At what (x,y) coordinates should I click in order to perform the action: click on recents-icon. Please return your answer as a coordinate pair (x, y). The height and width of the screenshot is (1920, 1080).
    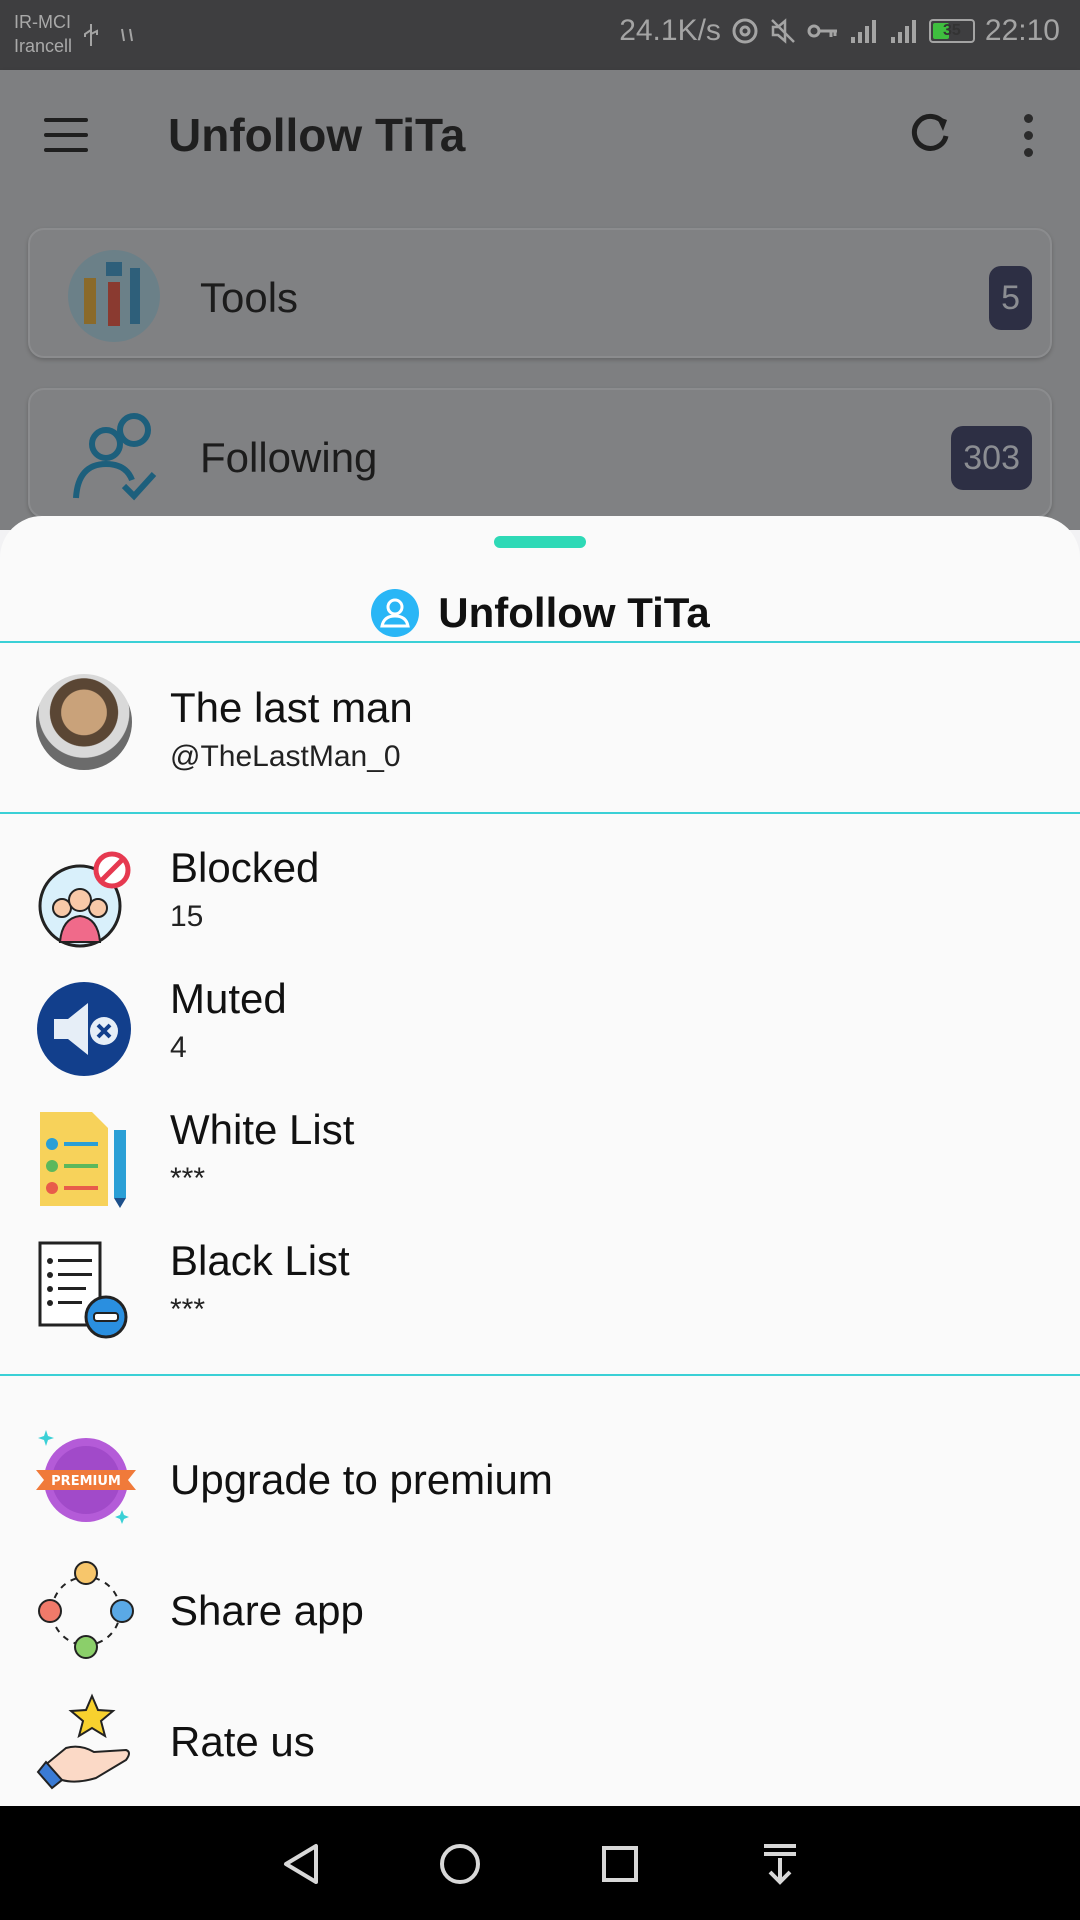
    Looking at the image, I should click on (620, 1864).